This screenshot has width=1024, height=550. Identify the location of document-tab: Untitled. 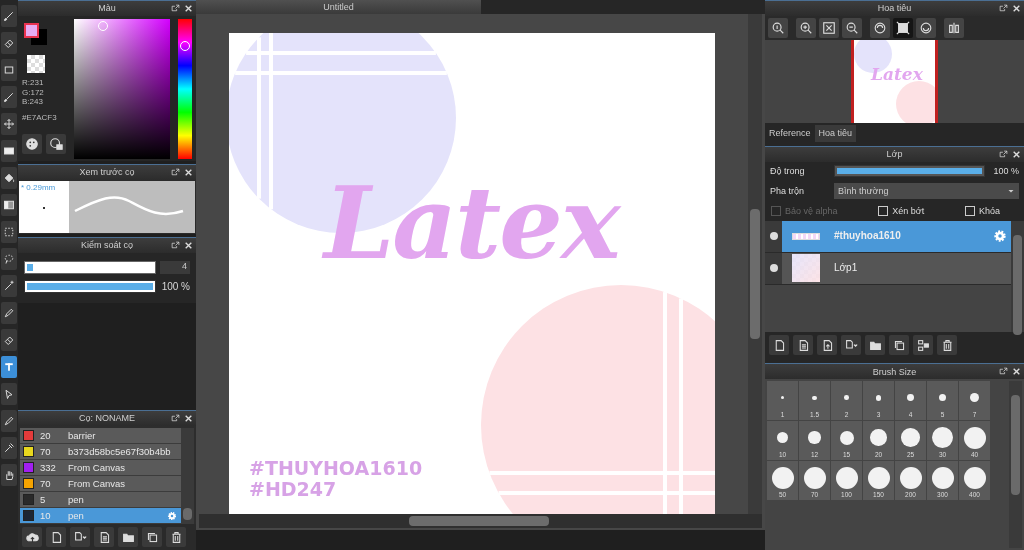
(338, 7).